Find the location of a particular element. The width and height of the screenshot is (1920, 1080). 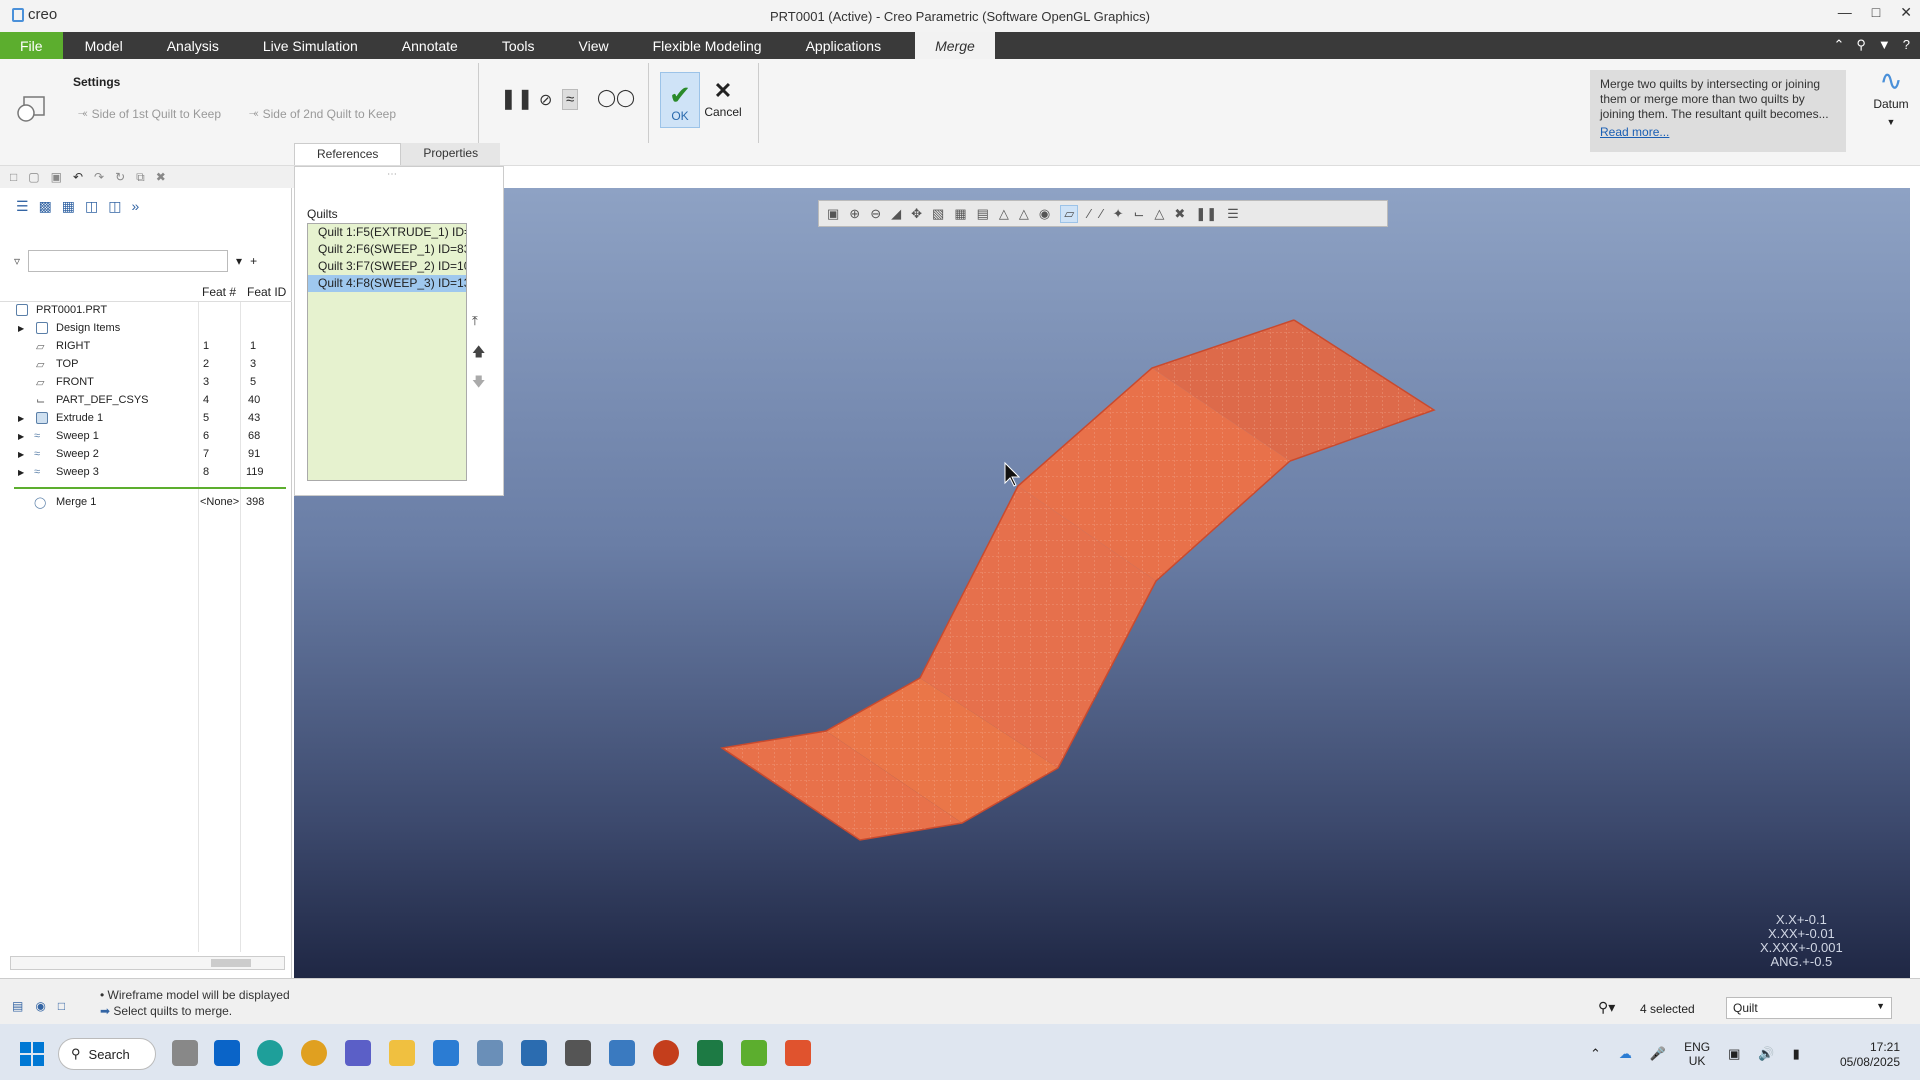

side-1st-quilt-button: ⤛ Side of 1st Quilt to Keep is located at coordinates (149, 113).